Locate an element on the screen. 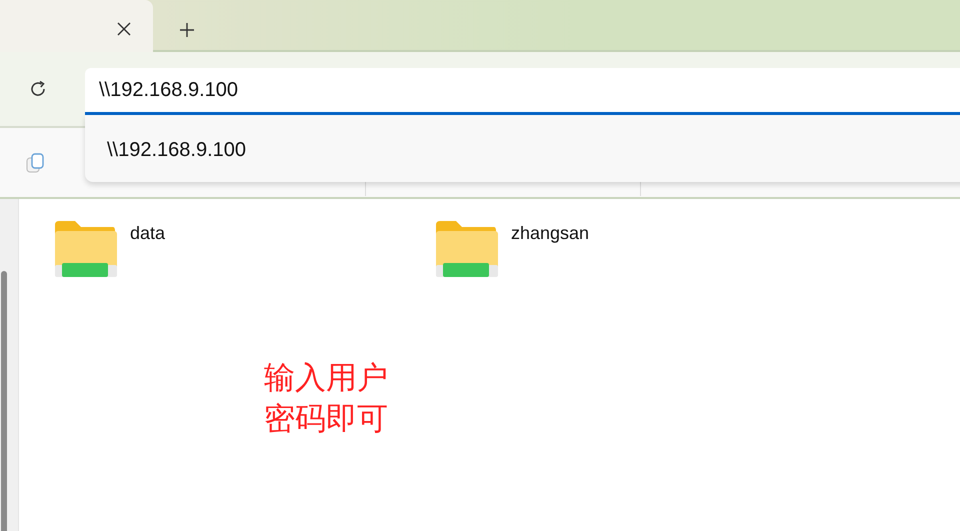 The width and height of the screenshot is (960, 531). folder-name: data is located at coordinates (148, 233).